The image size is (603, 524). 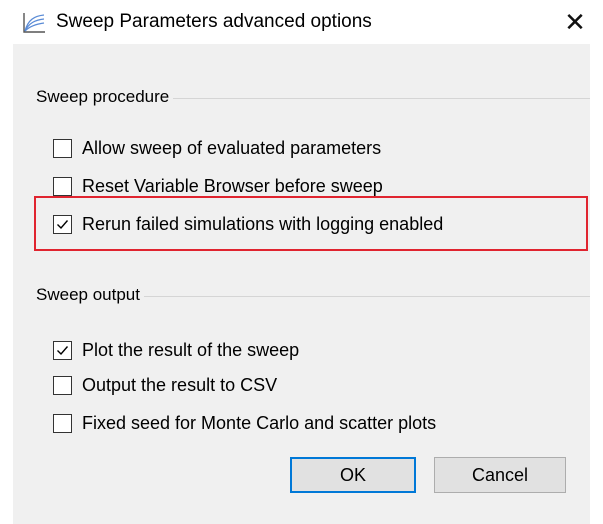 I want to click on close-icon: ✕, so click(x=575, y=23).